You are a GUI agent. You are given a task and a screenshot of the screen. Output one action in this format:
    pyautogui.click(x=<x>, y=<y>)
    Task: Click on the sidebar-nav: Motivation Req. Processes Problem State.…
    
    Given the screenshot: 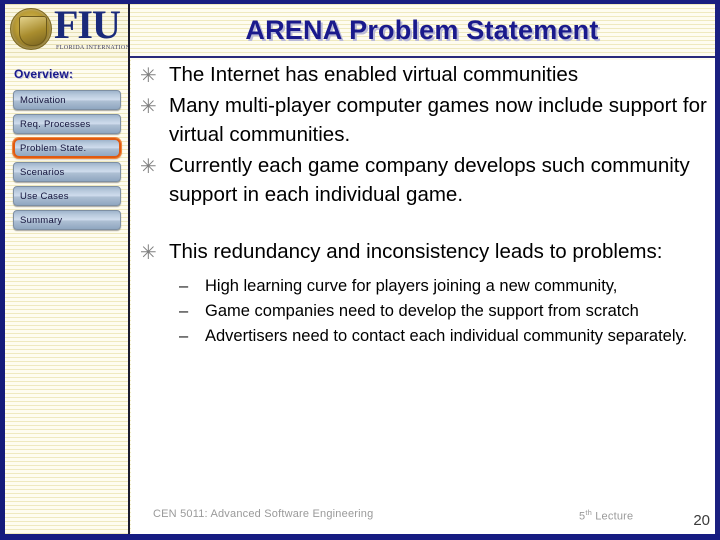 What is the action you would take?
    pyautogui.click(x=67, y=162)
    